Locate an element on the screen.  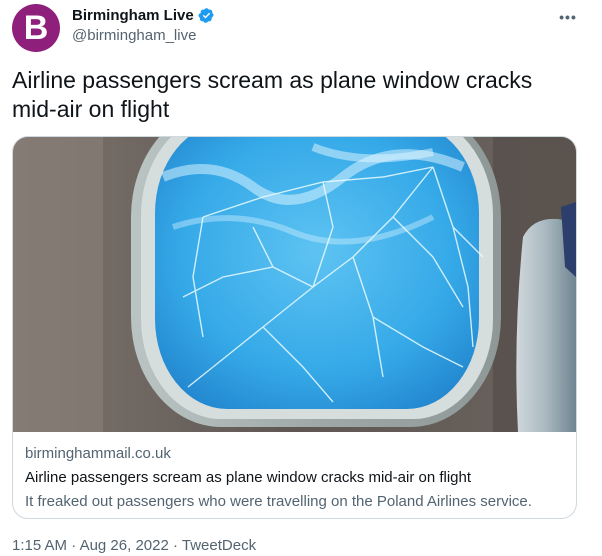
display-name-row: Birmingham Live is located at coordinates (143, 15).